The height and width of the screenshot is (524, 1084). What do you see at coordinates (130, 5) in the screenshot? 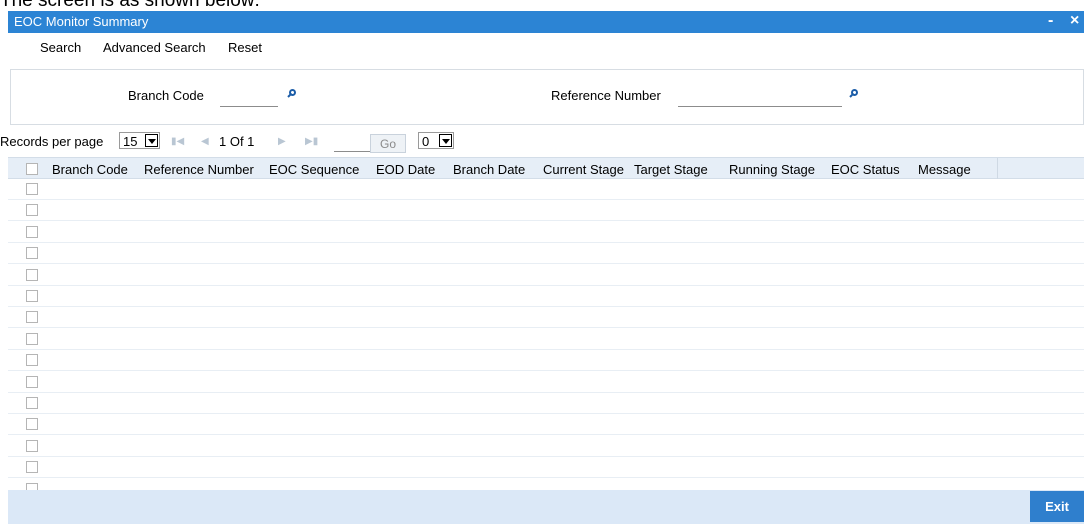
I see `page-caption: The screen is as shown below:` at bounding box center [130, 5].